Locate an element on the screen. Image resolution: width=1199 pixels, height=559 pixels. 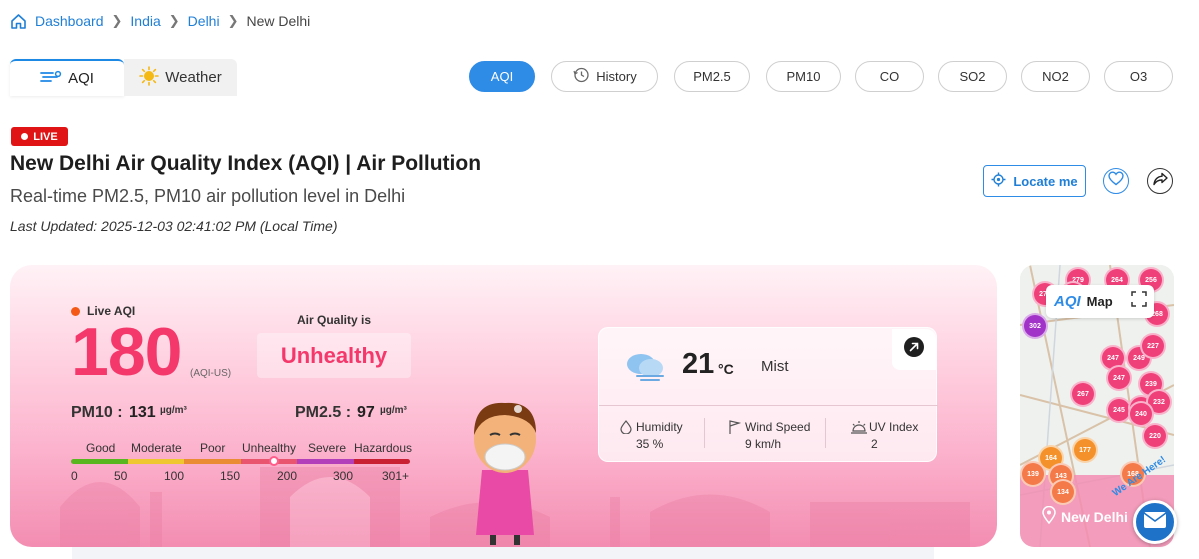
pill-pm25: PM2.5 is located at coordinates (712, 76).